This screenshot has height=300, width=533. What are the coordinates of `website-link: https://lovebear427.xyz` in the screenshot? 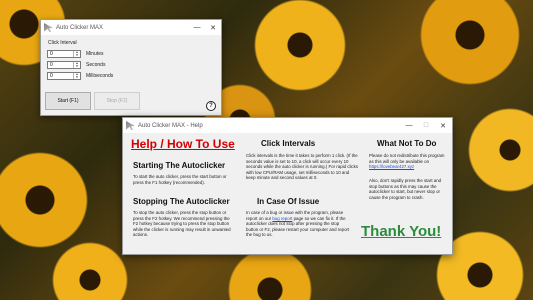 It's located at (391, 166).